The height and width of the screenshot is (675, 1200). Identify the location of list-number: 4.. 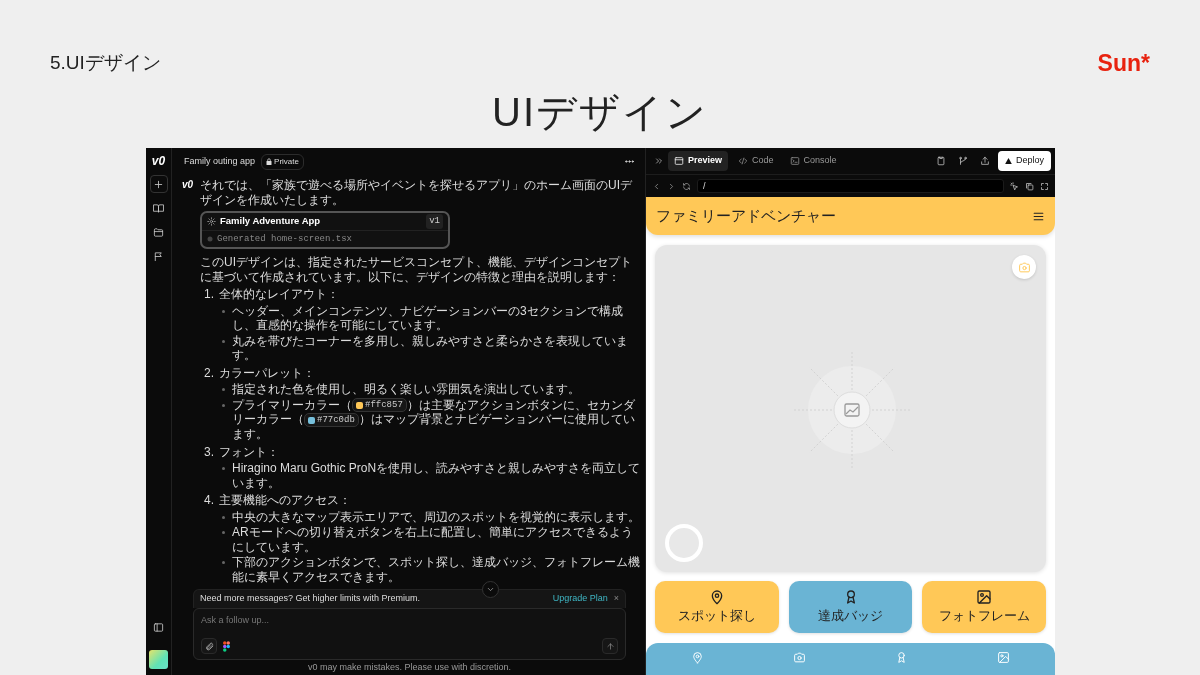
(209, 500).